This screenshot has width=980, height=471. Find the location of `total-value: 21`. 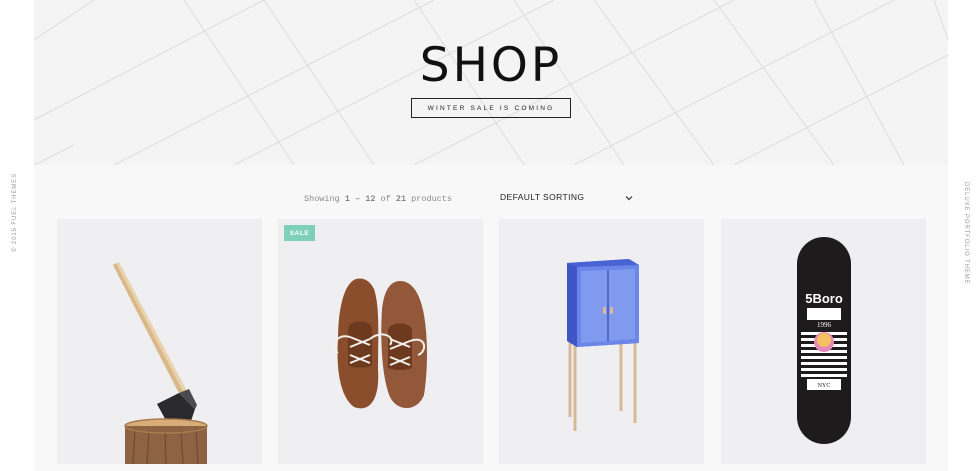

total-value: 21 is located at coordinates (401, 199).